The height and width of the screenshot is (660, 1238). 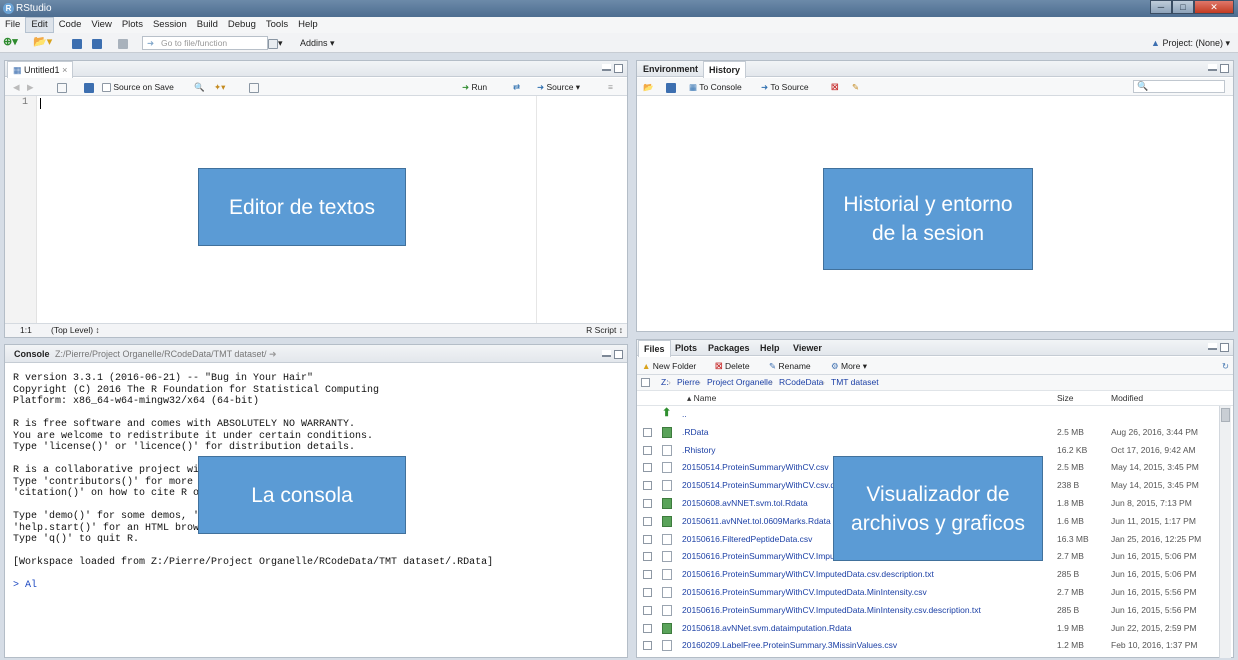 What do you see at coordinates (729, 348) in the screenshot?
I see `tab-packages: Packages` at bounding box center [729, 348].